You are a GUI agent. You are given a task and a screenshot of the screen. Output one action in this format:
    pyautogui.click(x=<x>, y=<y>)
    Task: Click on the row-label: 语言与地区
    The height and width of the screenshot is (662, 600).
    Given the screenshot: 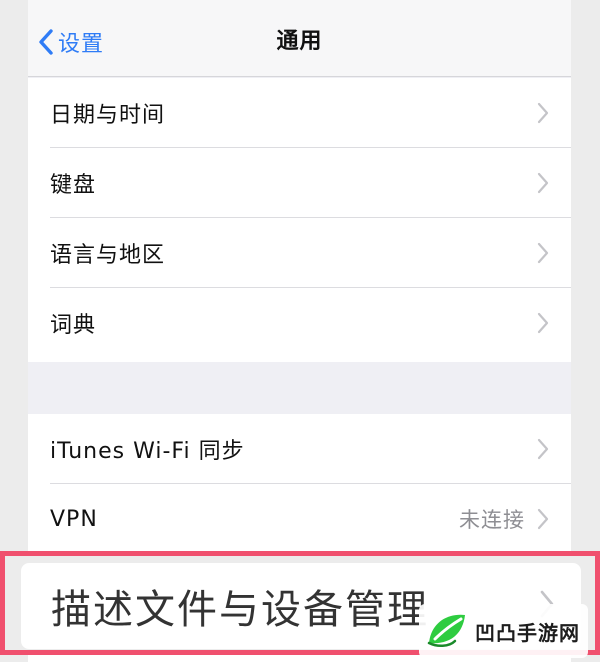 What is the action you would take?
    pyautogui.click(x=108, y=255)
    